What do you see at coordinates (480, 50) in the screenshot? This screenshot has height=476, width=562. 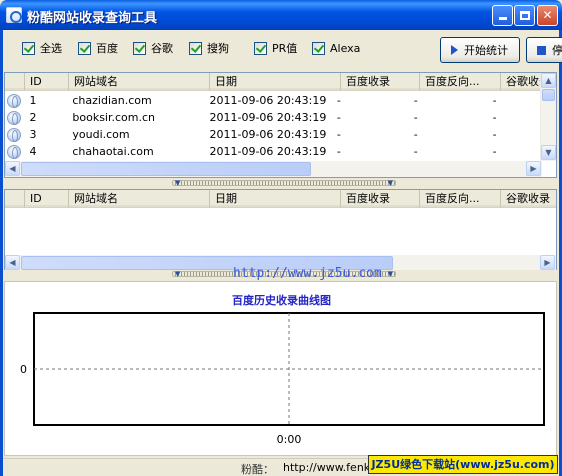 I see `start-button: 开始统计` at bounding box center [480, 50].